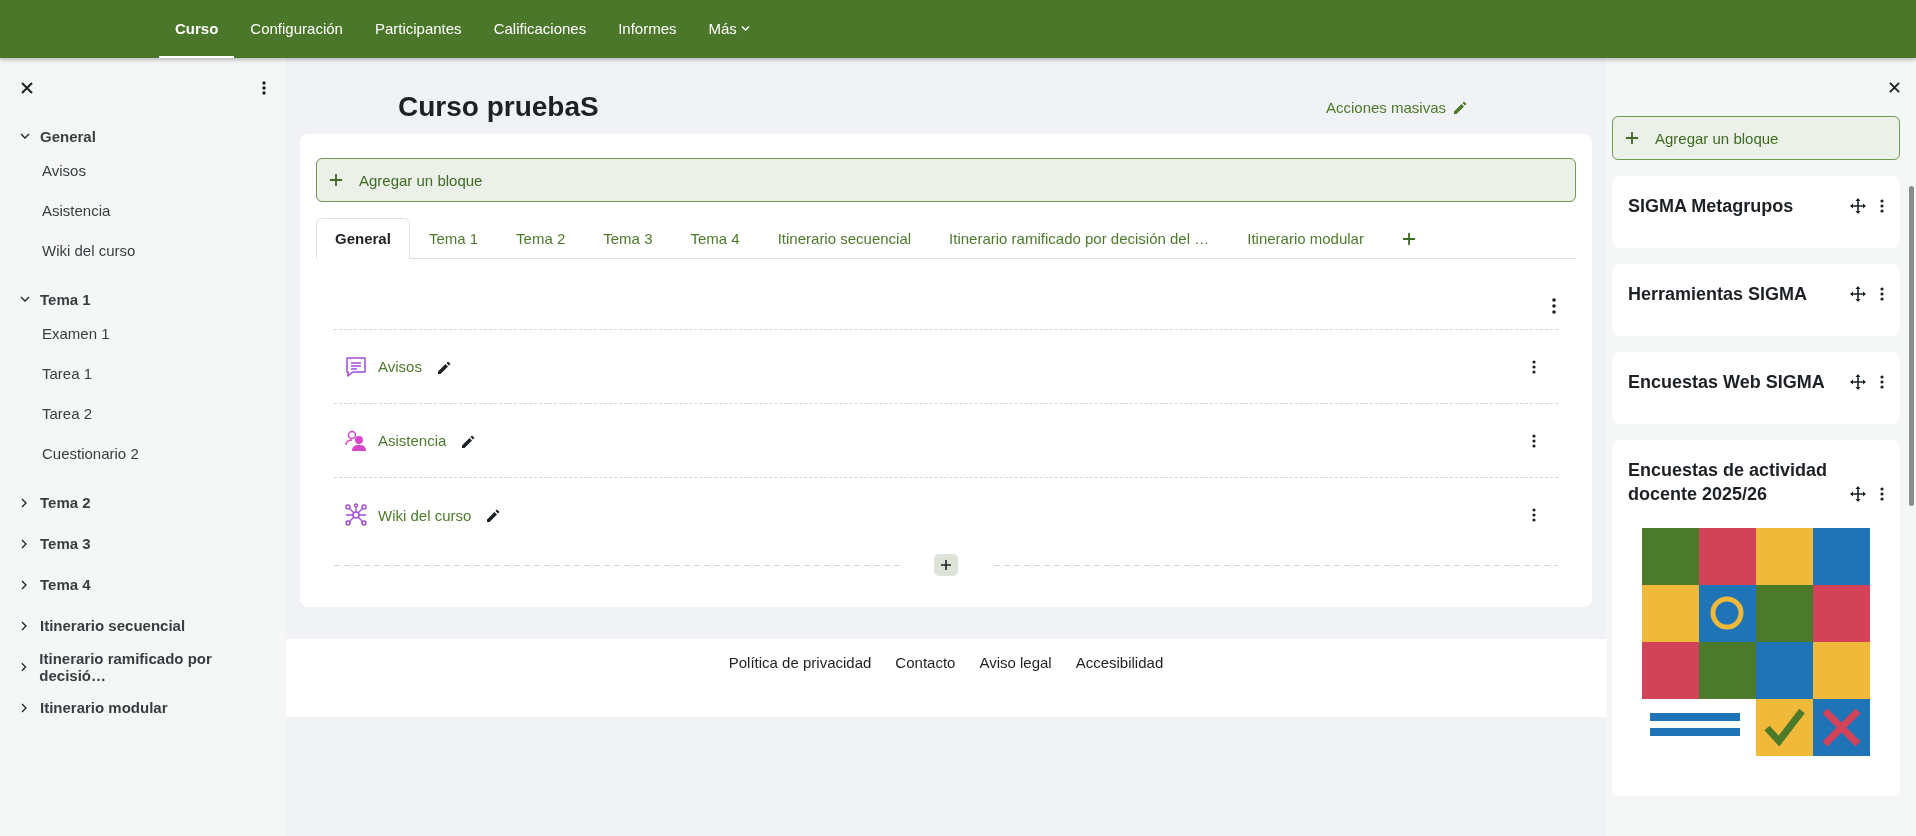 The height and width of the screenshot is (836, 1916). What do you see at coordinates (1727, 382) in the screenshot?
I see `block-title: Encuestas Web SIGMA` at bounding box center [1727, 382].